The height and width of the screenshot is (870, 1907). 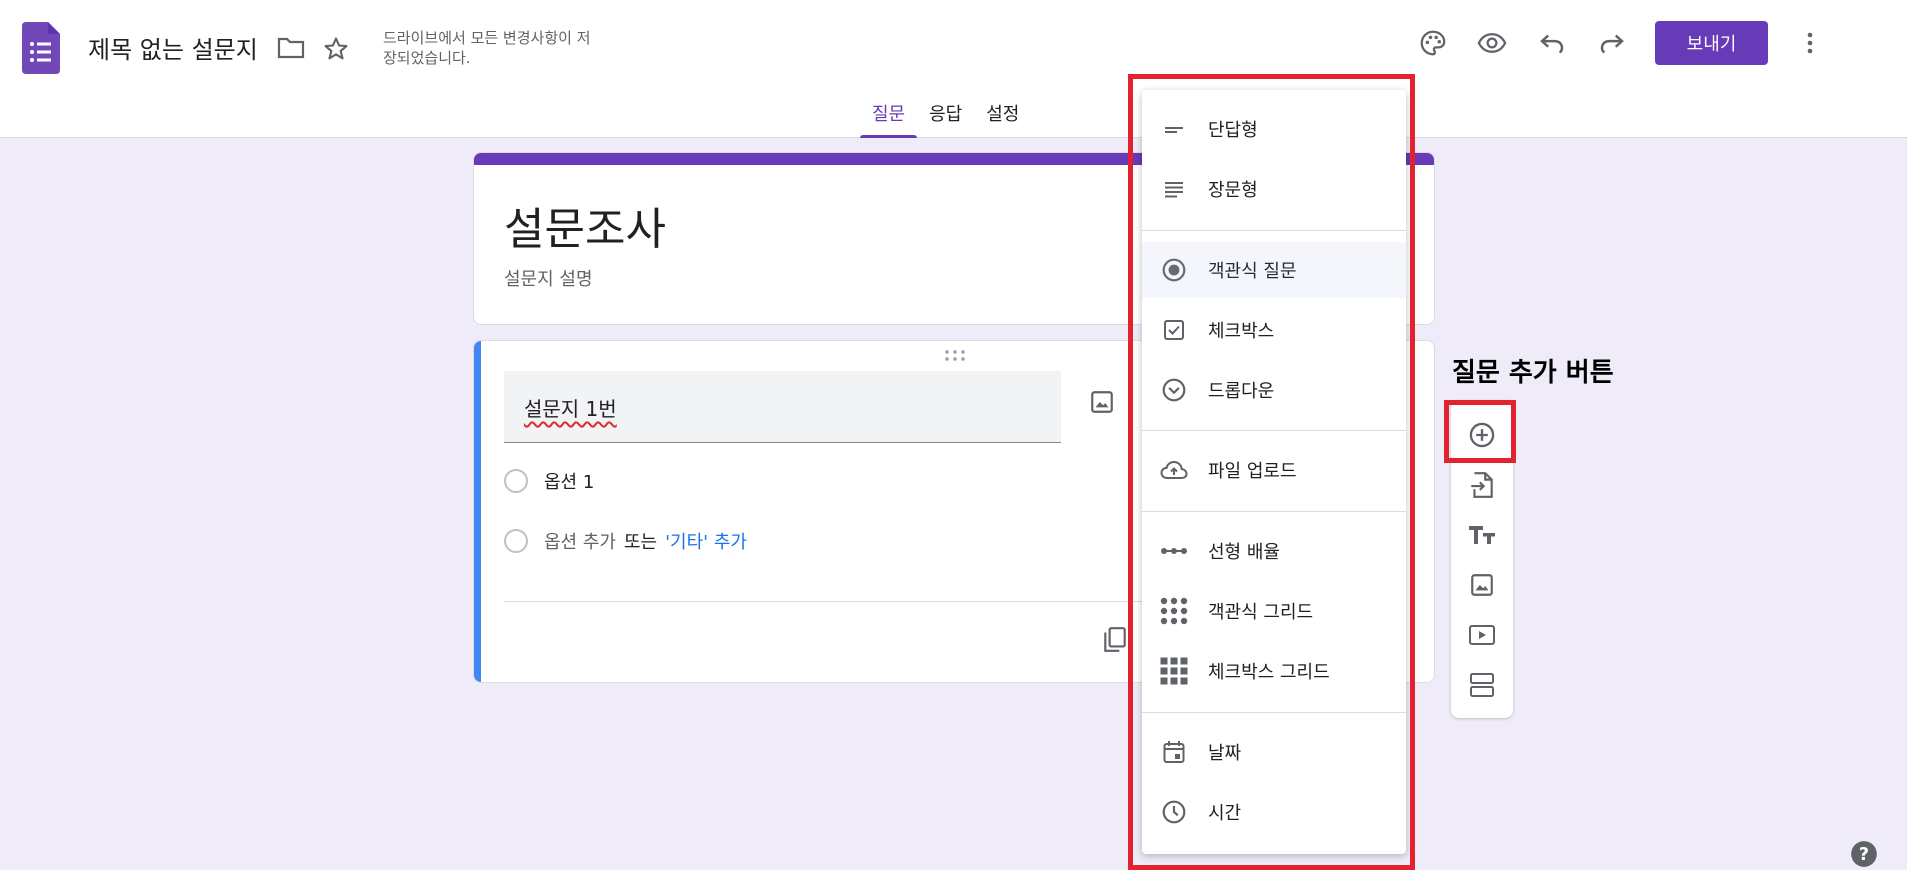 I want to click on palette-icon, so click(x=1433, y=43).